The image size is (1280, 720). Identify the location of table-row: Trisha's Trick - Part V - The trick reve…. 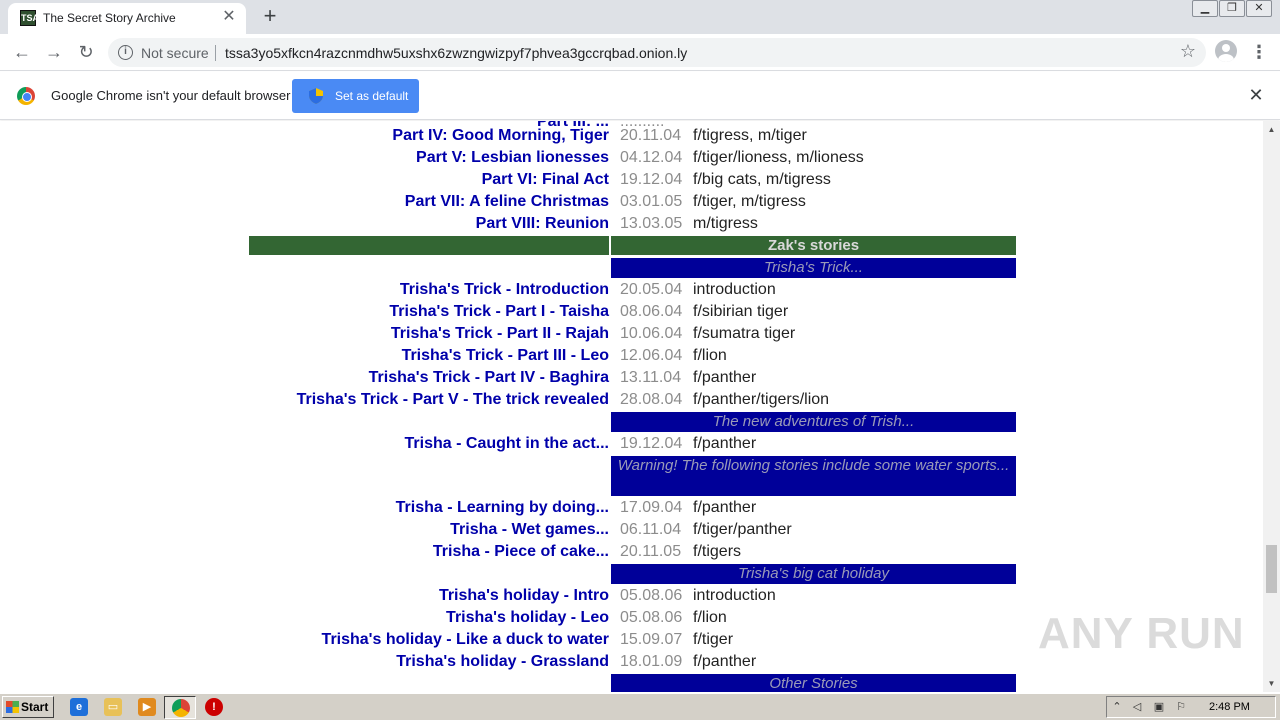
(631, 399).